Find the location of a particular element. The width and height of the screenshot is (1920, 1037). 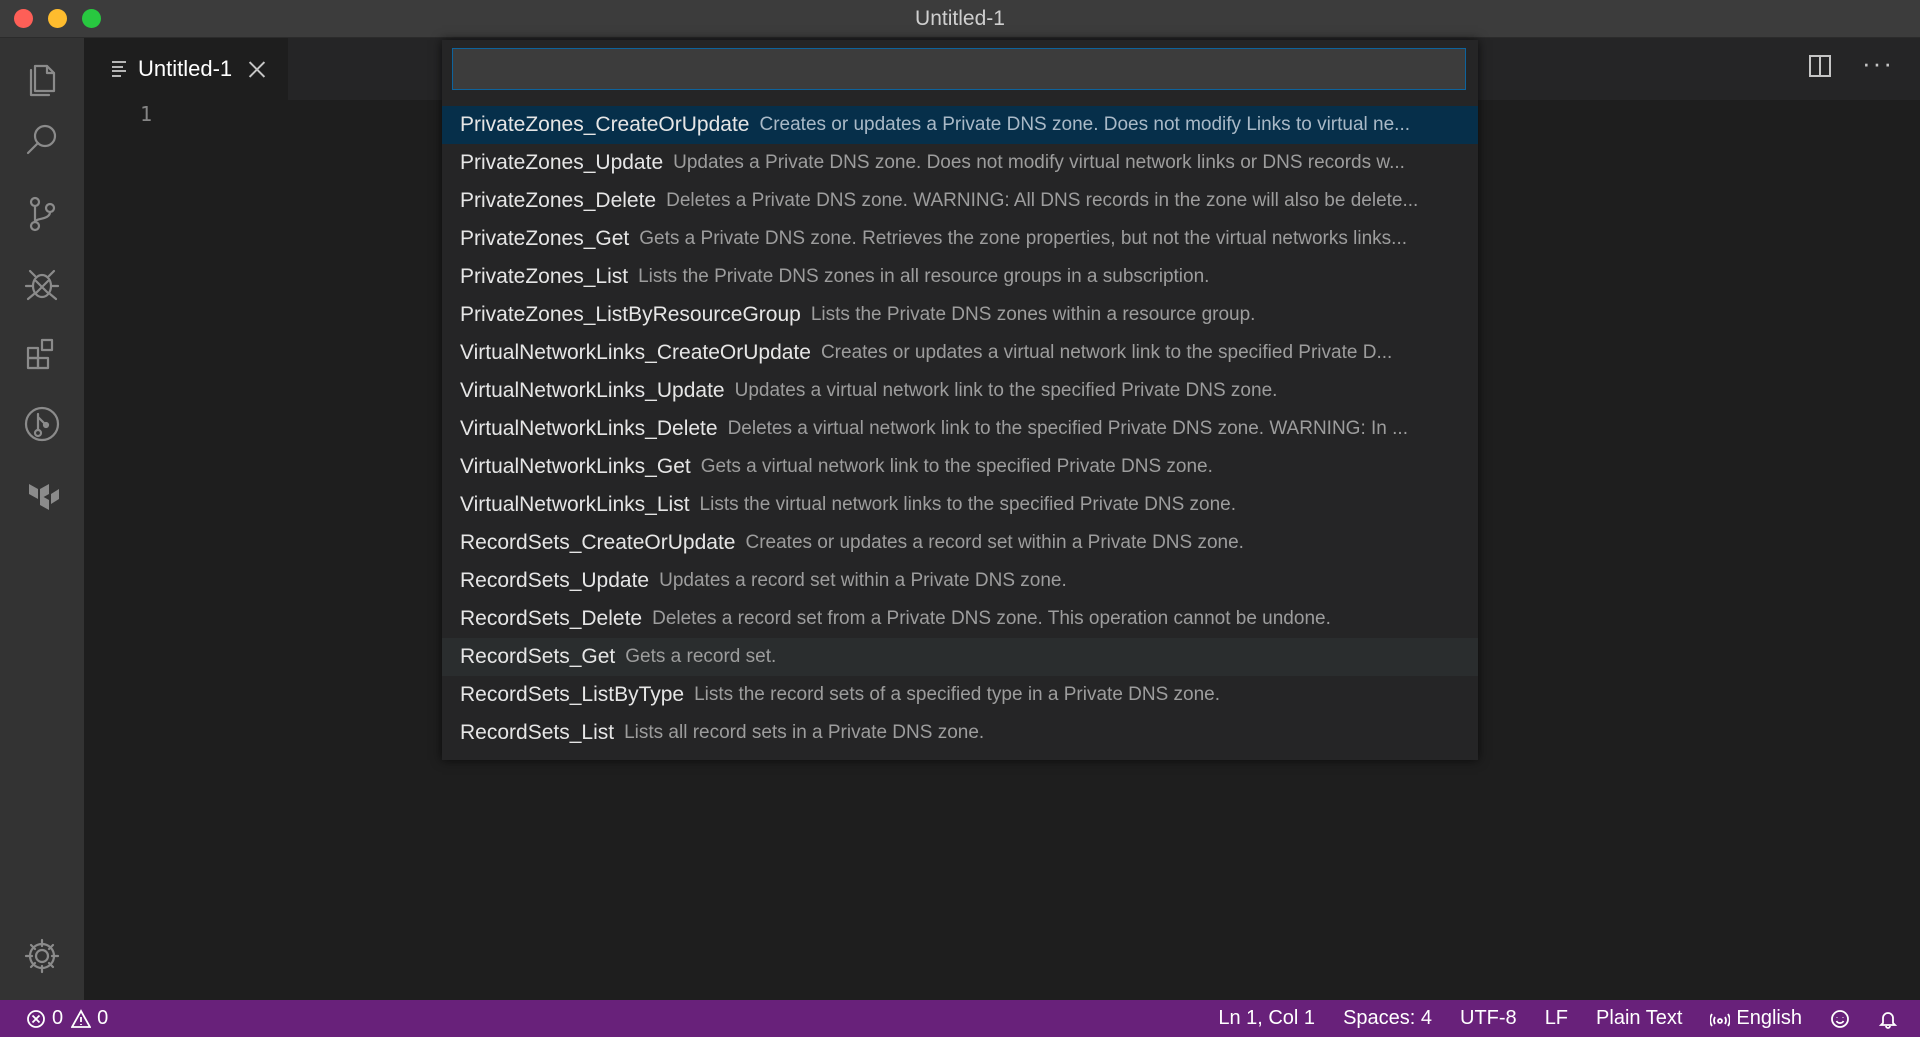

problems-indicator: 0 0 is located at coordinates (67, 1018).